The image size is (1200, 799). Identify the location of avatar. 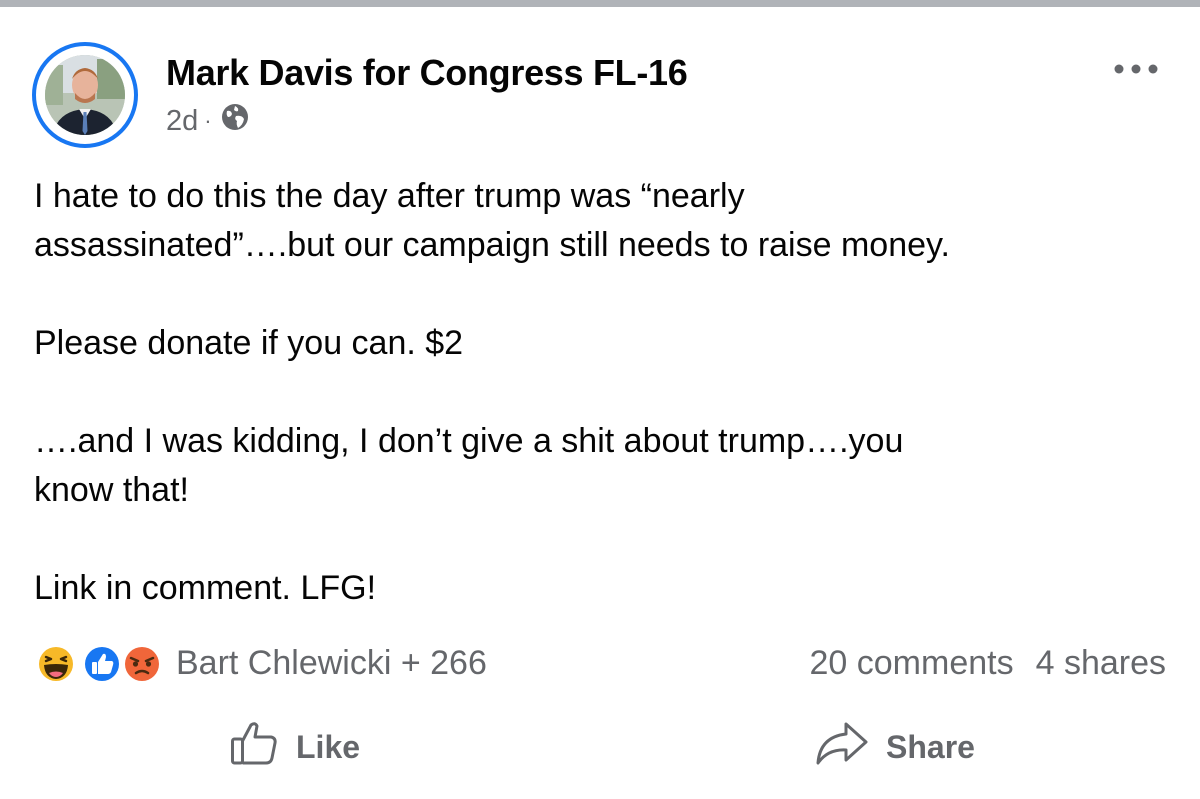
(85, 95).